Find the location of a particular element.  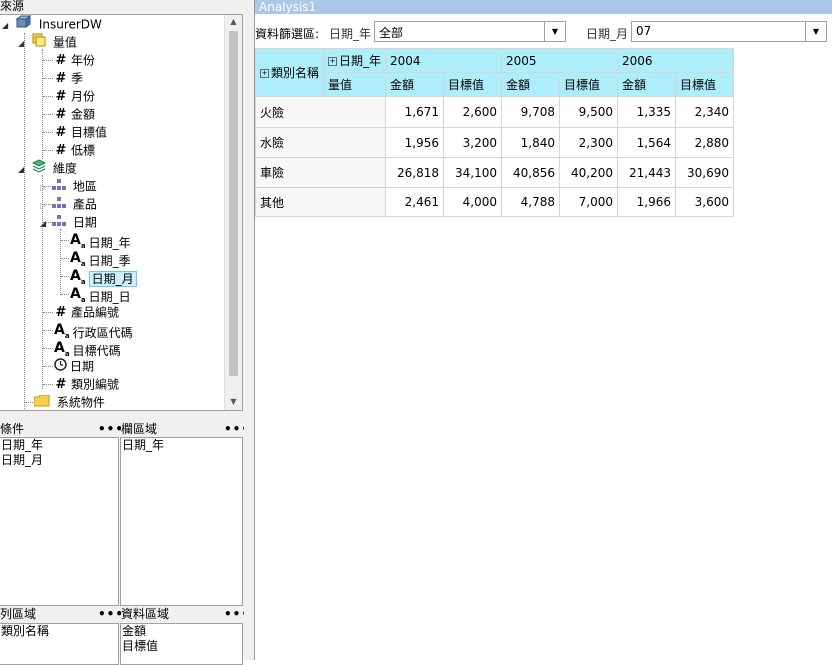

filter-bar: 資料篩選區: 日期_年 全部 ▼ 日期_月 07 ▼ is located at coordinates (543, 32).